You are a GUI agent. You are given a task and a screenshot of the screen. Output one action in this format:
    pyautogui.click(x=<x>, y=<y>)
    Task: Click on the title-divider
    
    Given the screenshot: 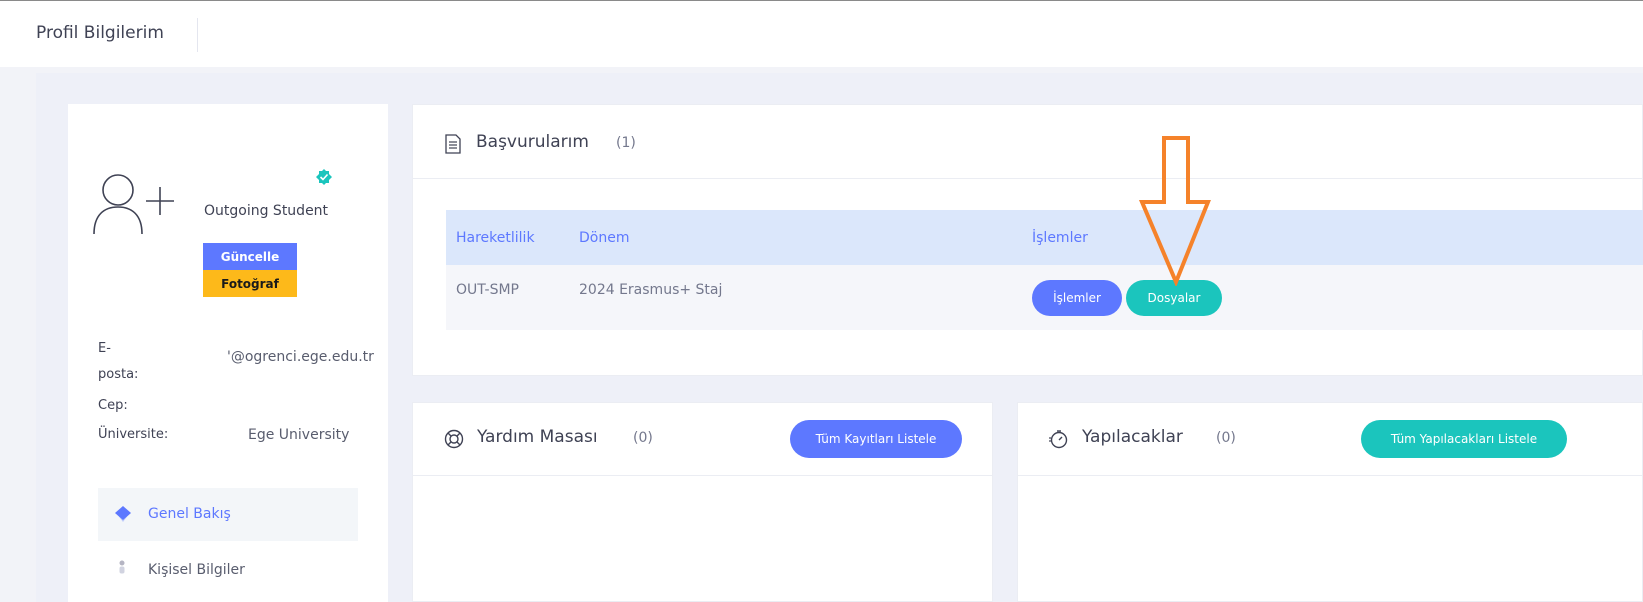 What is the action you would take?
    pyautogui.click(x=197, y=35)
    